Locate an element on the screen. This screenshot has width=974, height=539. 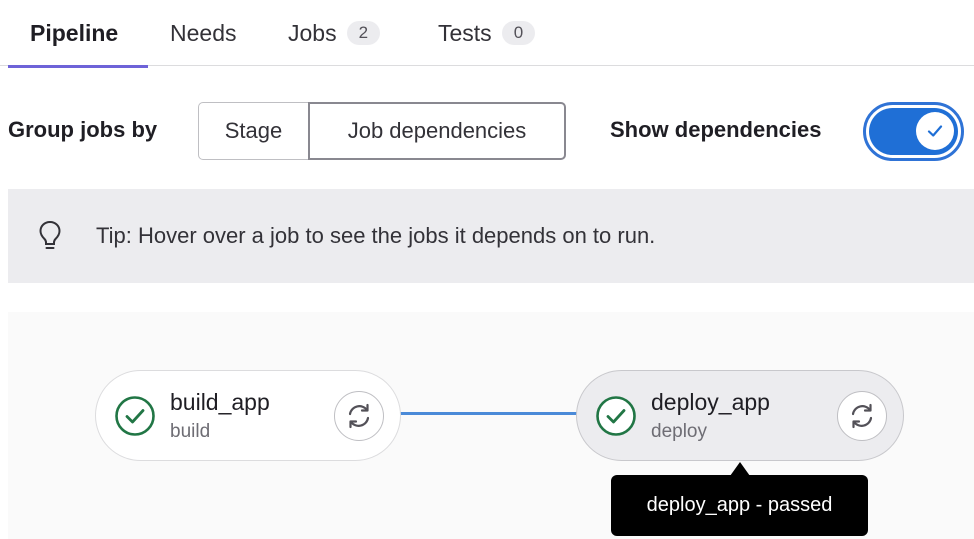
show-dependencies-label: Show dependencies is located at coordinates (716, 129).